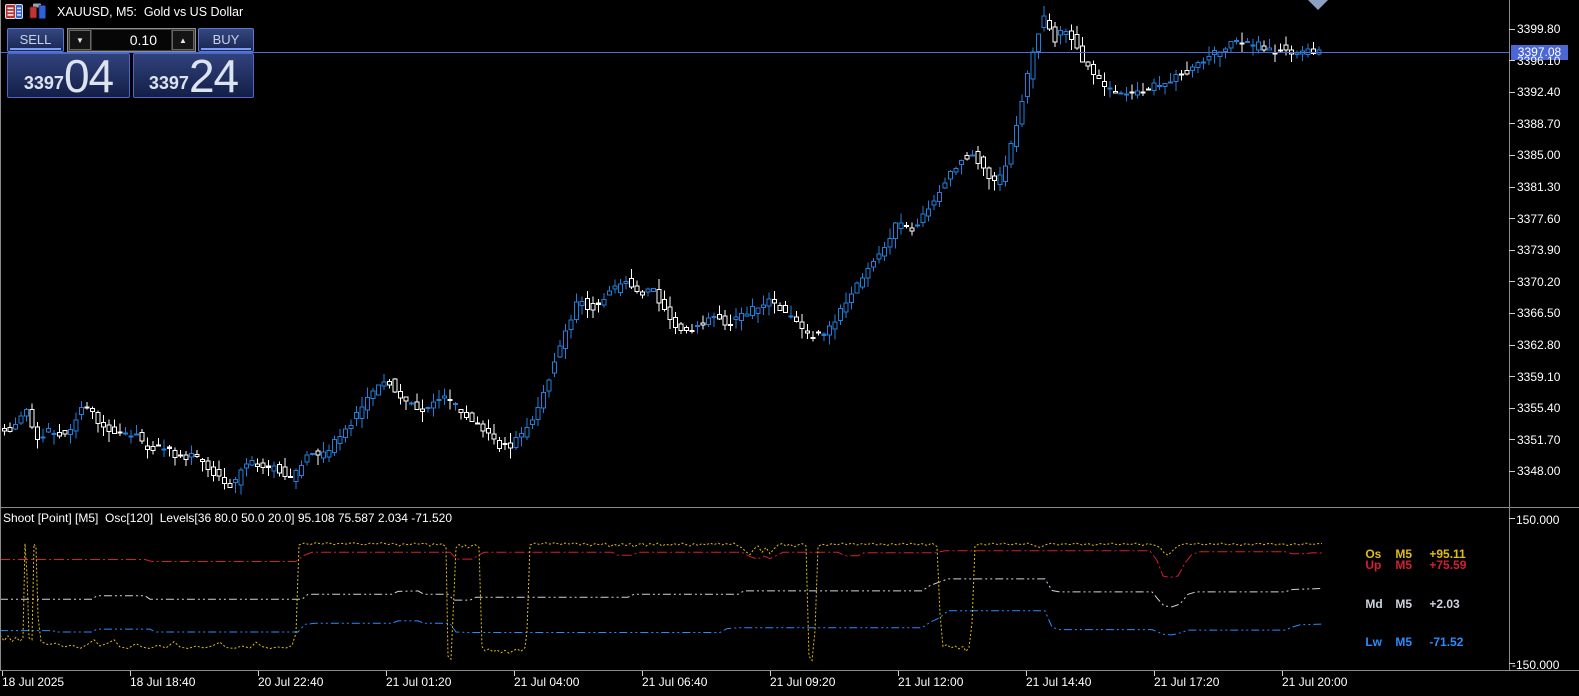  Describe the element at coordinates (68, 76) in the screenshot. I see `sell-price-display: 3397 04` at that location.